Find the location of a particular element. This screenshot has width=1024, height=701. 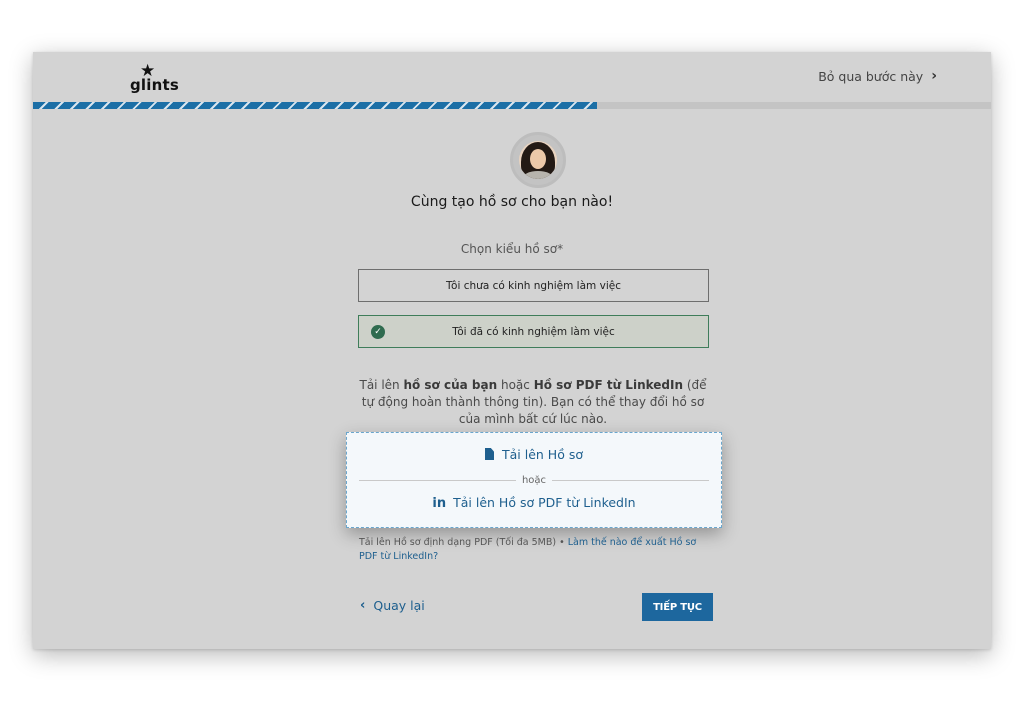

back-label: Quay lại is located at coordinates (399, 605).